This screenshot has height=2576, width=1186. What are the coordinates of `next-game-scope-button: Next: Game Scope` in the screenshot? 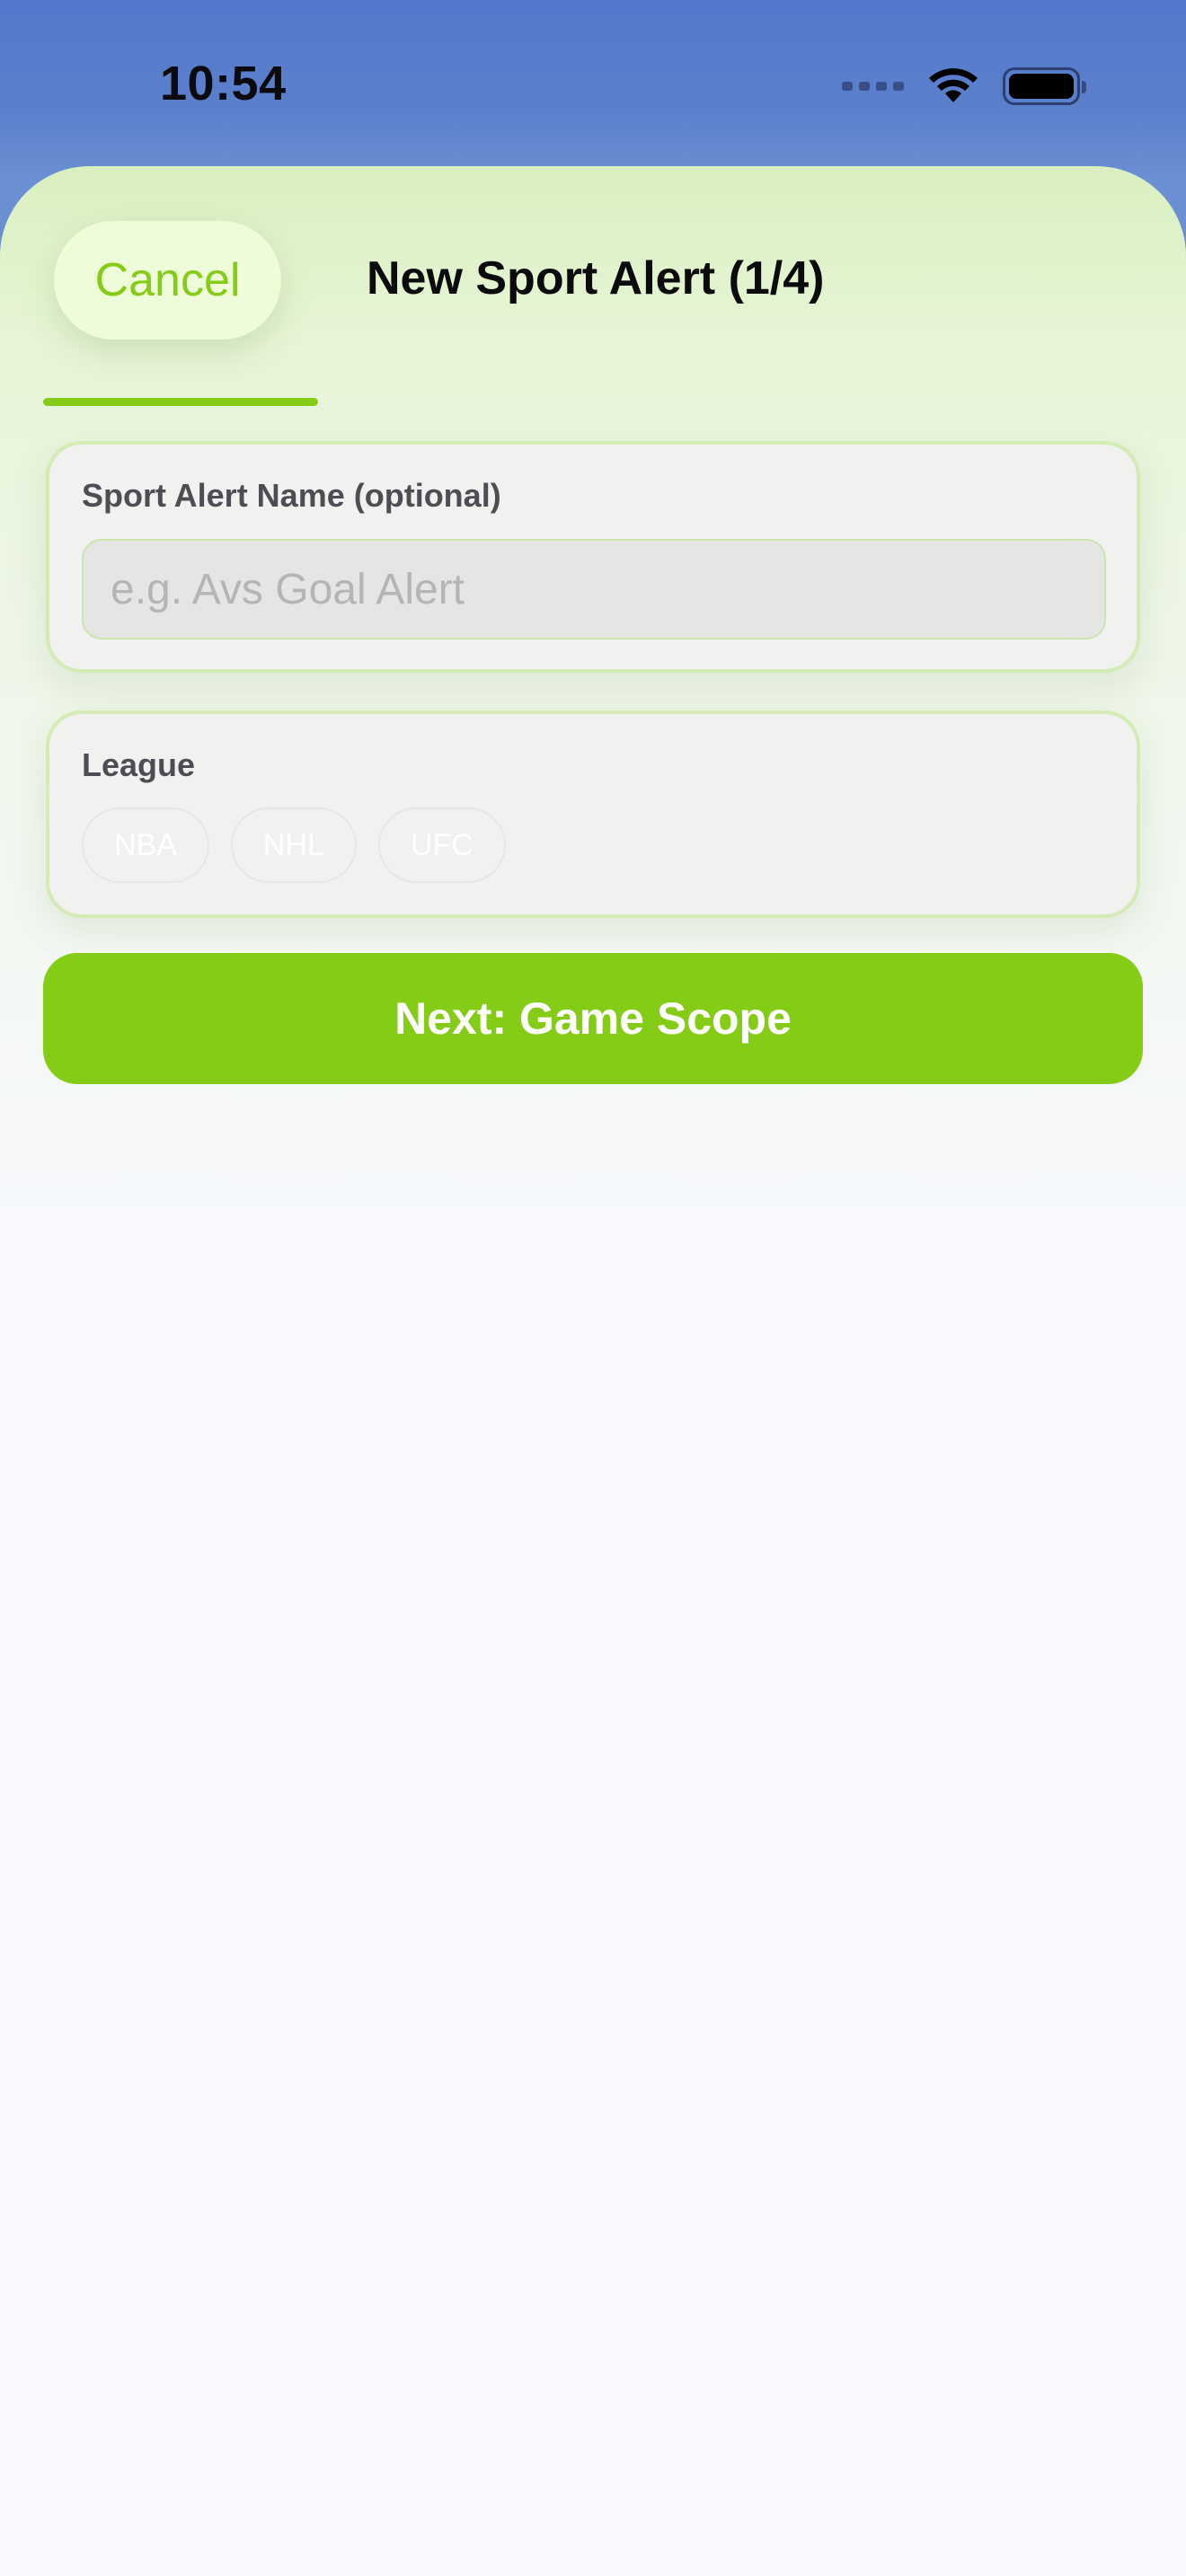 It's located at (593, 1018).